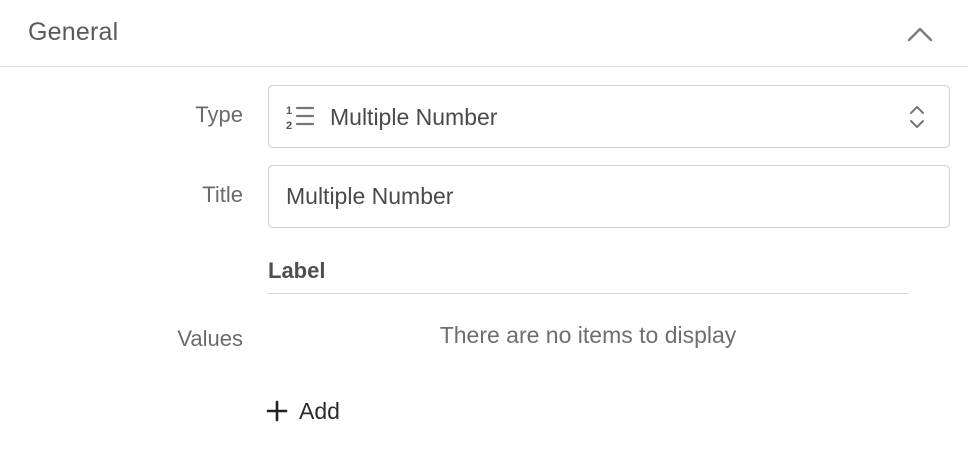  I want to click on collapse-button, so click(920, 33).